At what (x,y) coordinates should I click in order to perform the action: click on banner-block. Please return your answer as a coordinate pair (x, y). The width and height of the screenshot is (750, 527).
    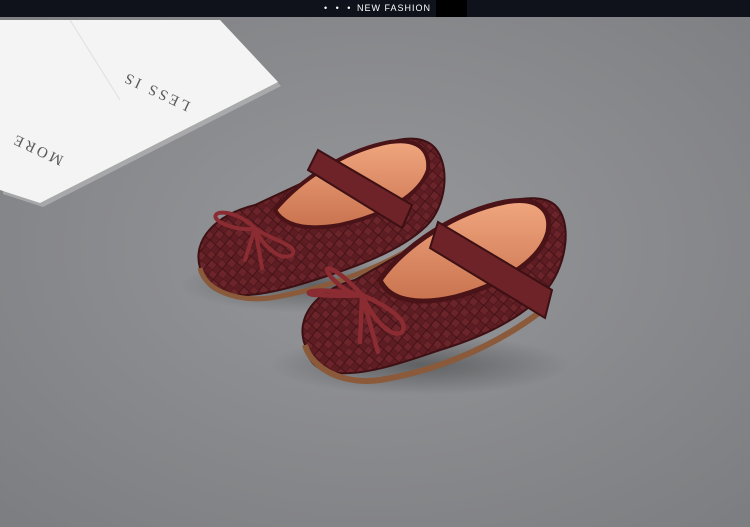
    Looking at the image, I should click on (451, 8).